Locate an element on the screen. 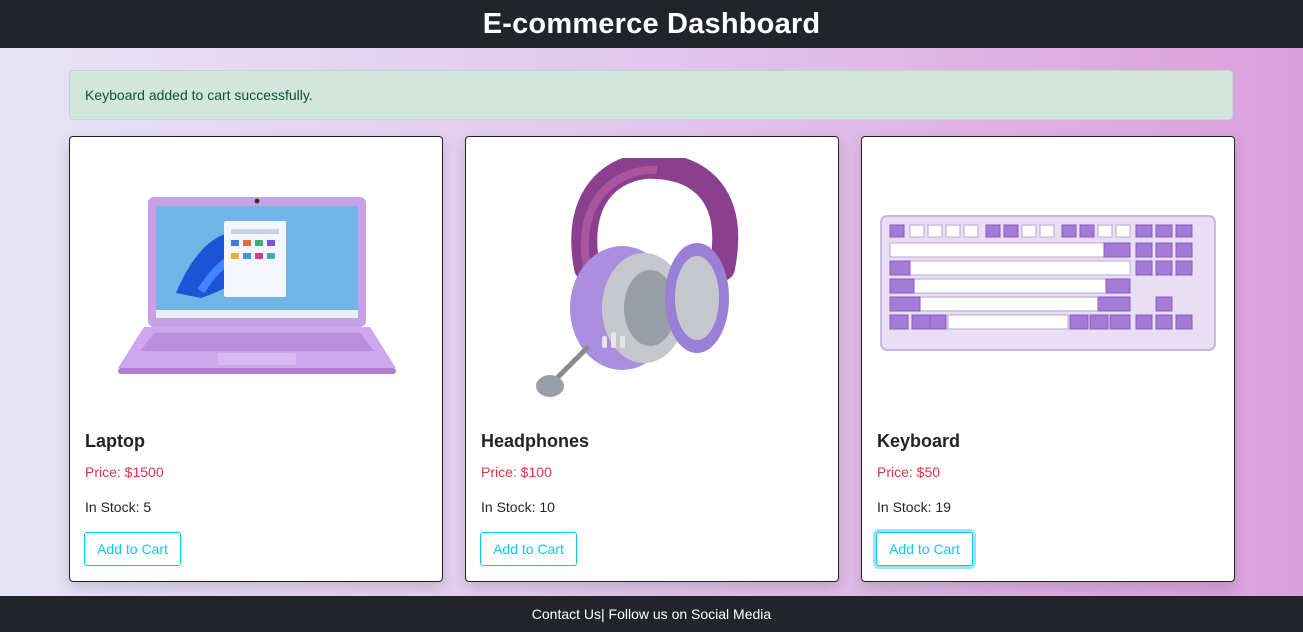 This screenshot has width=1303, height=632. product-stock: In Stock: 10 is located at coordinates (518, 507).